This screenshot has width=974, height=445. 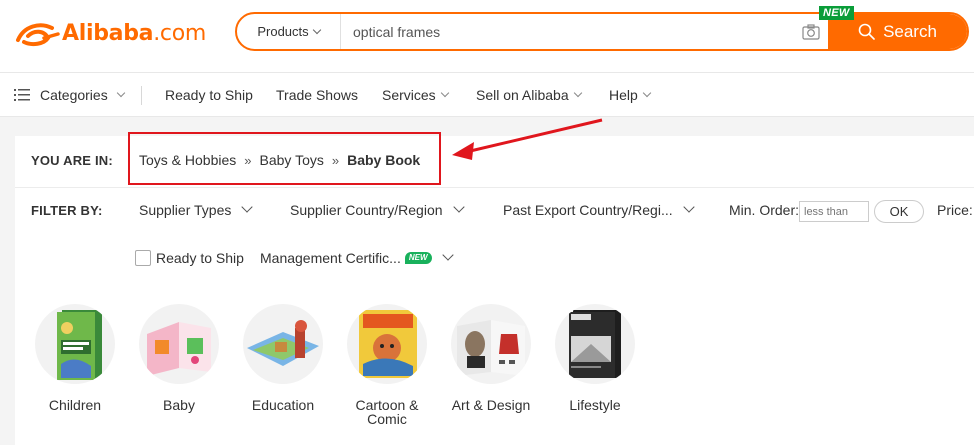 What do you see at coordinates (595, 344) in the screenshot?
I see `lifestyle-book-icon` at bounding box center [595, 344].